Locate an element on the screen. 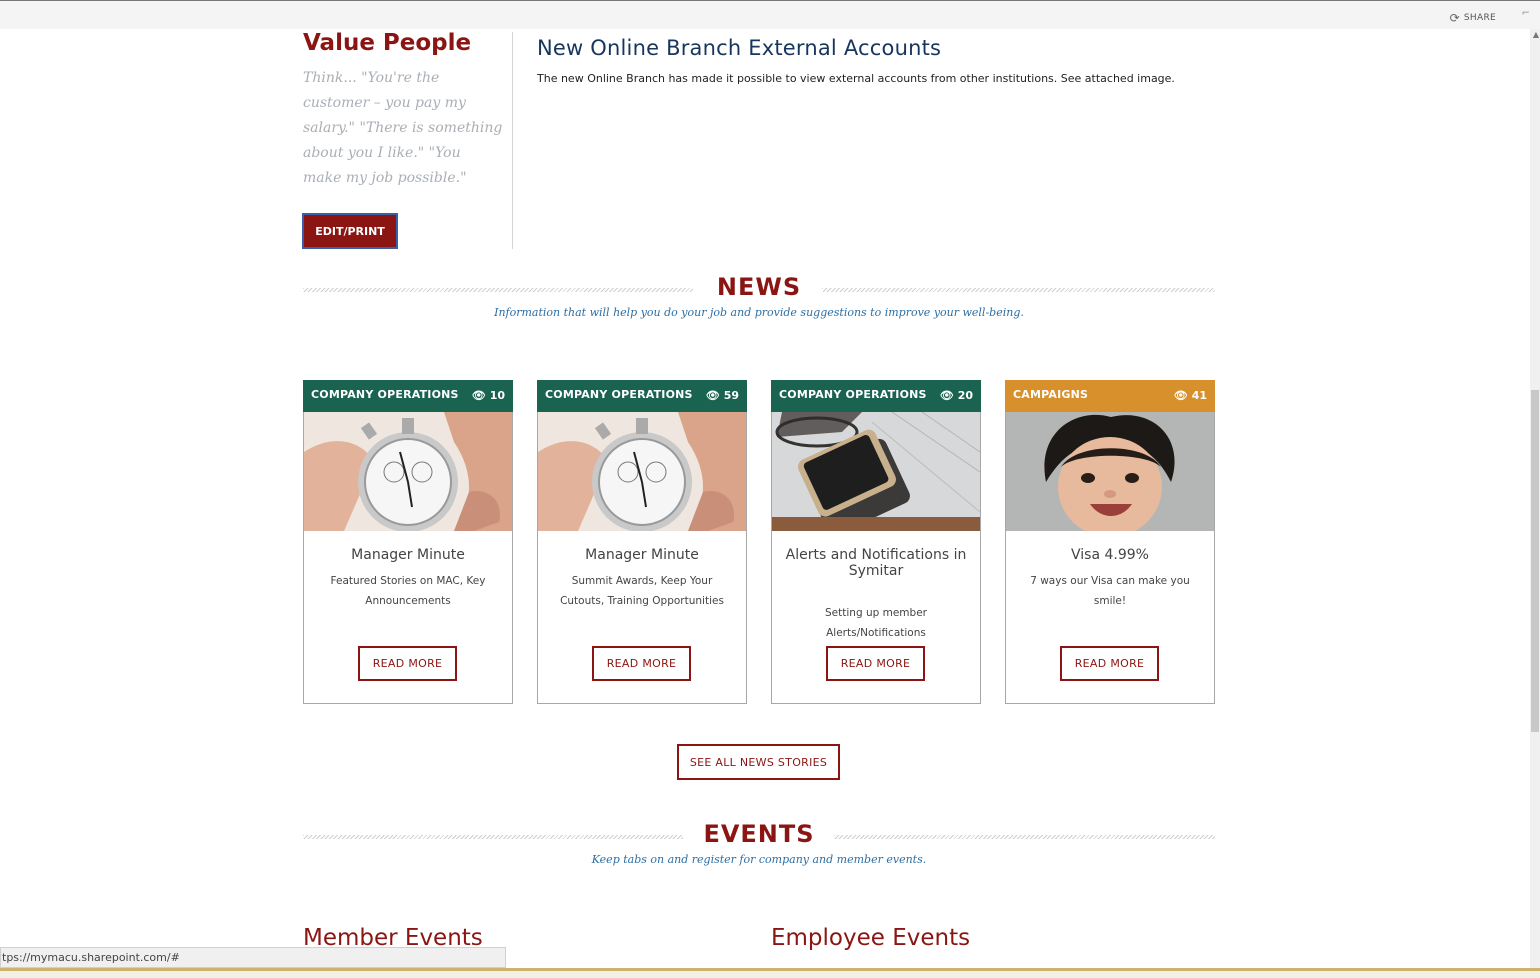 This screenshot has width=1540, height=978. share-icon: ⟳ is located at coordinates (1454, 18).